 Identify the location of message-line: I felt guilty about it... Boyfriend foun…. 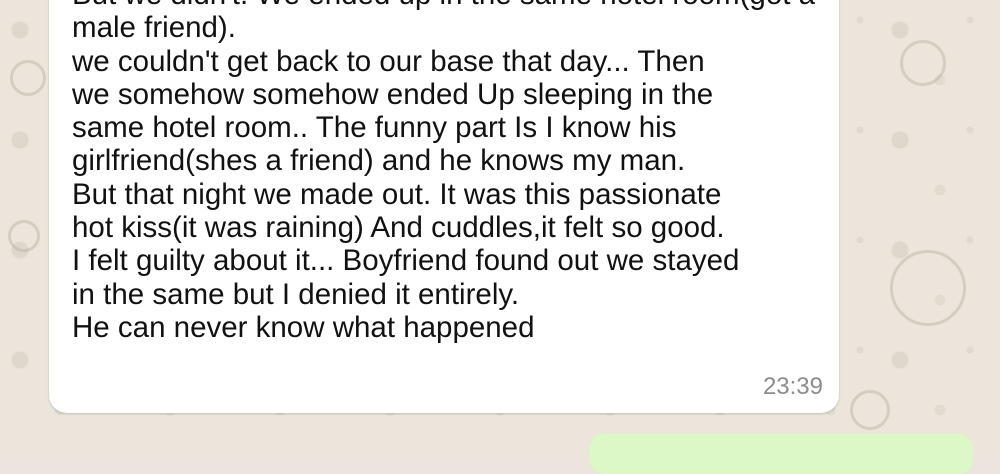
(406, 261).